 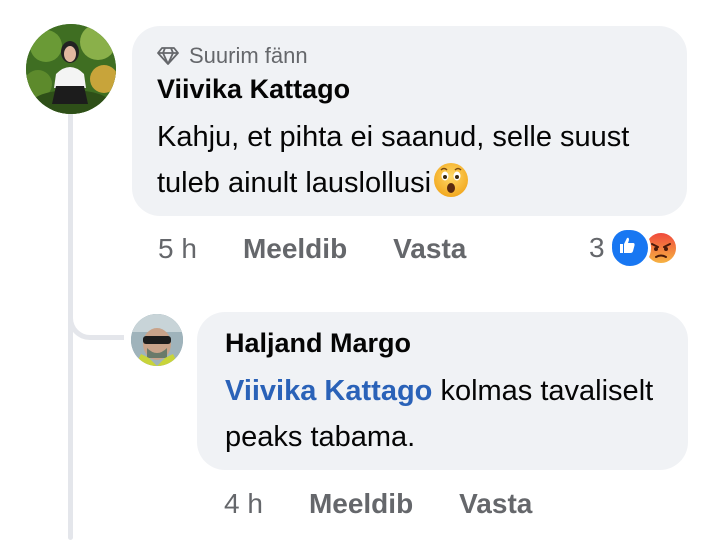 I want to click on reply-connector, so click(x=96, y=315).